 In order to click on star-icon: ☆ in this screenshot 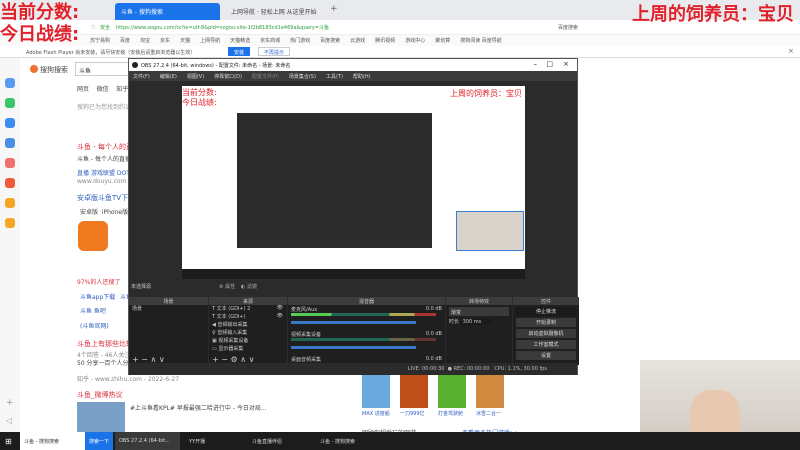, I will do `click(93, 27)`.